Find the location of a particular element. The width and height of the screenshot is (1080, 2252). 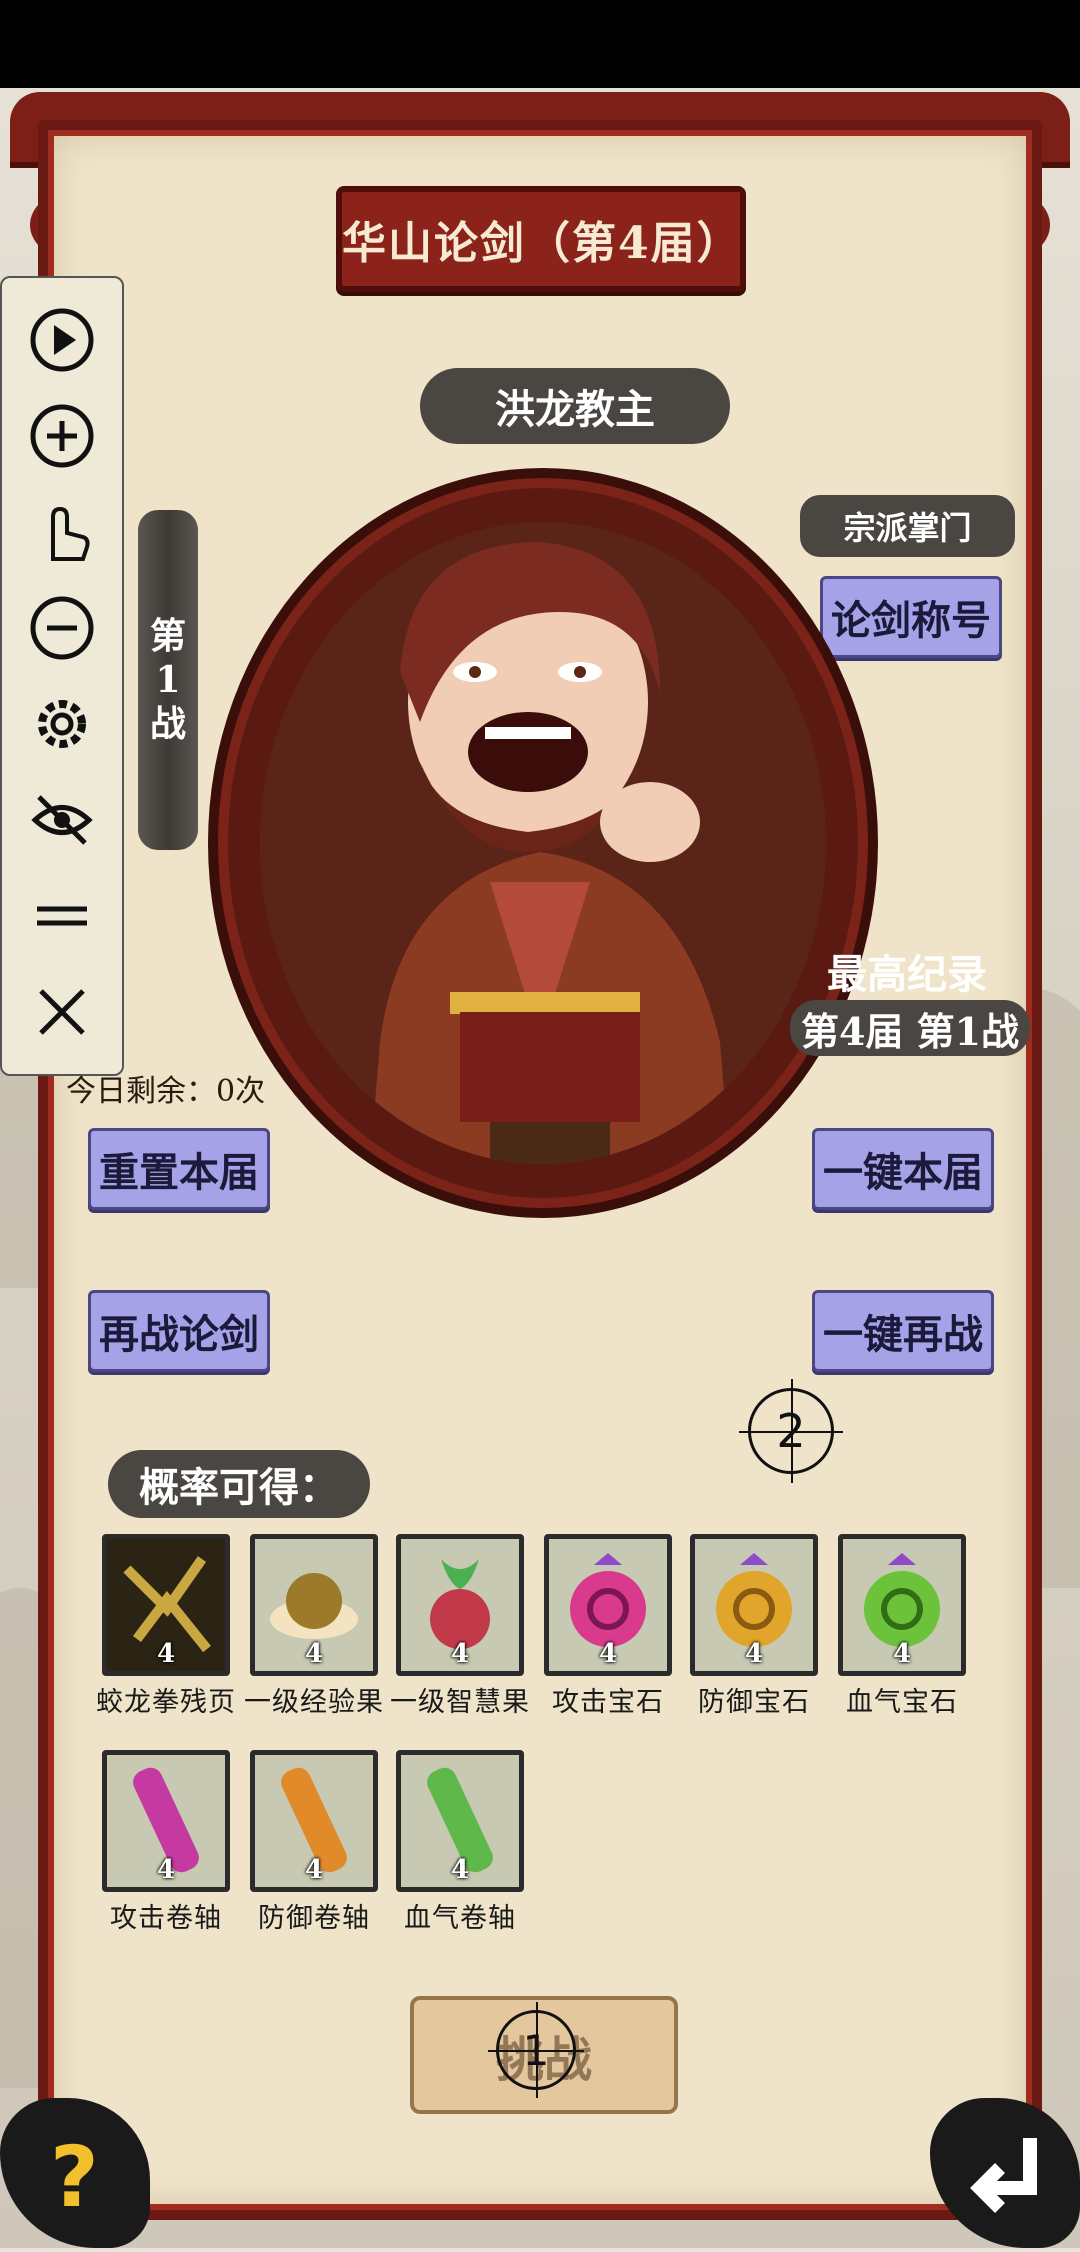

reset-button: 重置本届 is located at coordinates (179, 1169).